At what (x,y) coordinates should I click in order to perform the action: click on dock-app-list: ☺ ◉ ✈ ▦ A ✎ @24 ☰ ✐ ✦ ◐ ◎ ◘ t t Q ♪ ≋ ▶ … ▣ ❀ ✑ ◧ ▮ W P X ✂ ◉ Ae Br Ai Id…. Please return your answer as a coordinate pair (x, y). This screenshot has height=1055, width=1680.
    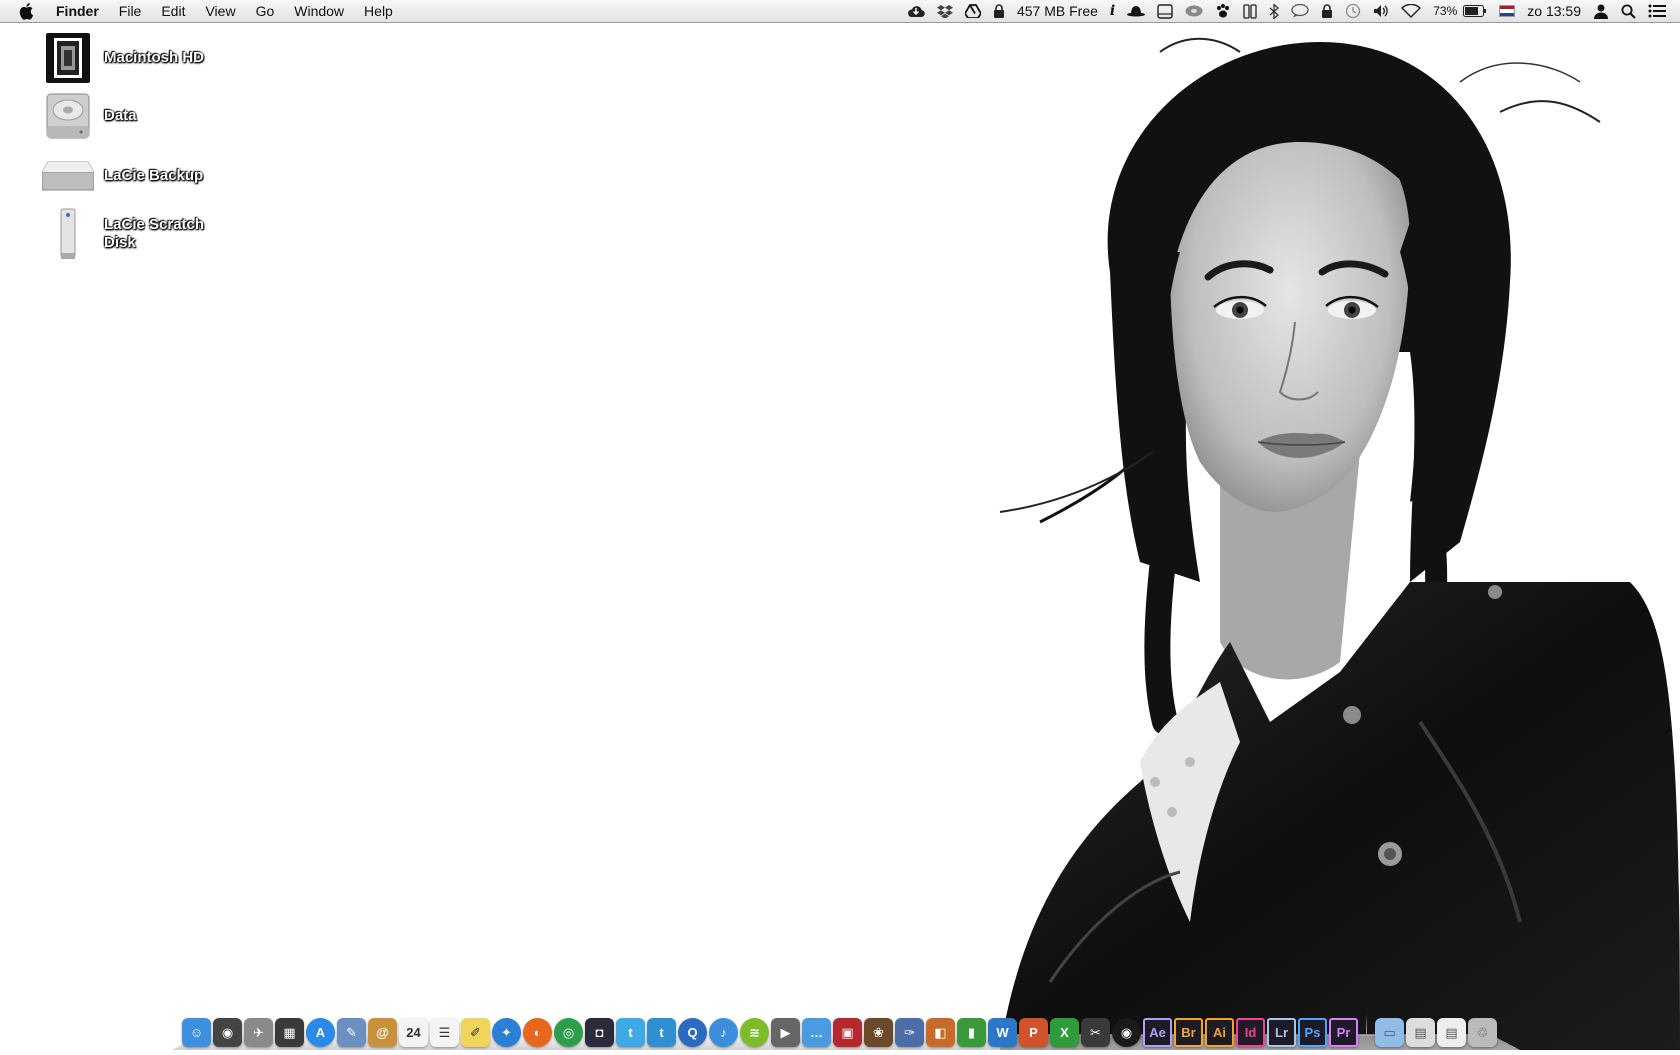
    Looking at the image, I should click on (839, 1028).